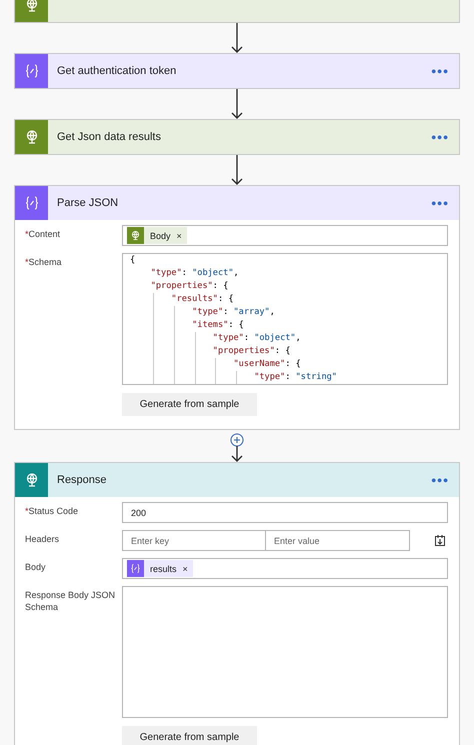  I want to click on field-label: *Content, so click(43, 234).